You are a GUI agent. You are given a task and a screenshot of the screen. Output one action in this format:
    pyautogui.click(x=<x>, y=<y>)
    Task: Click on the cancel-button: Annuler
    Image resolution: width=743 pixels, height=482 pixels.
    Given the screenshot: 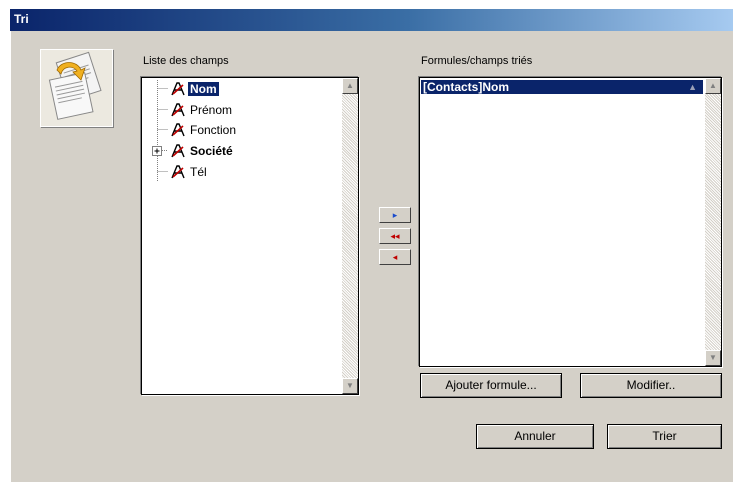 What is the action you would take?
    pyautogui.click(x=535, y=436)
    